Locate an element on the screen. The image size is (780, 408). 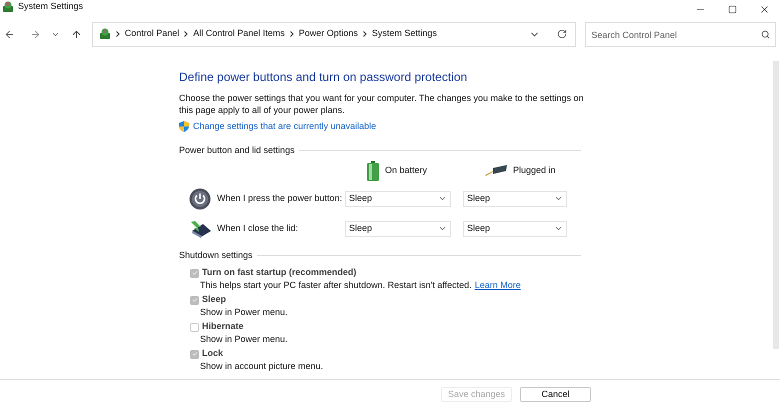
section-title: Shutdown settings is located at coordinates (216, 255).